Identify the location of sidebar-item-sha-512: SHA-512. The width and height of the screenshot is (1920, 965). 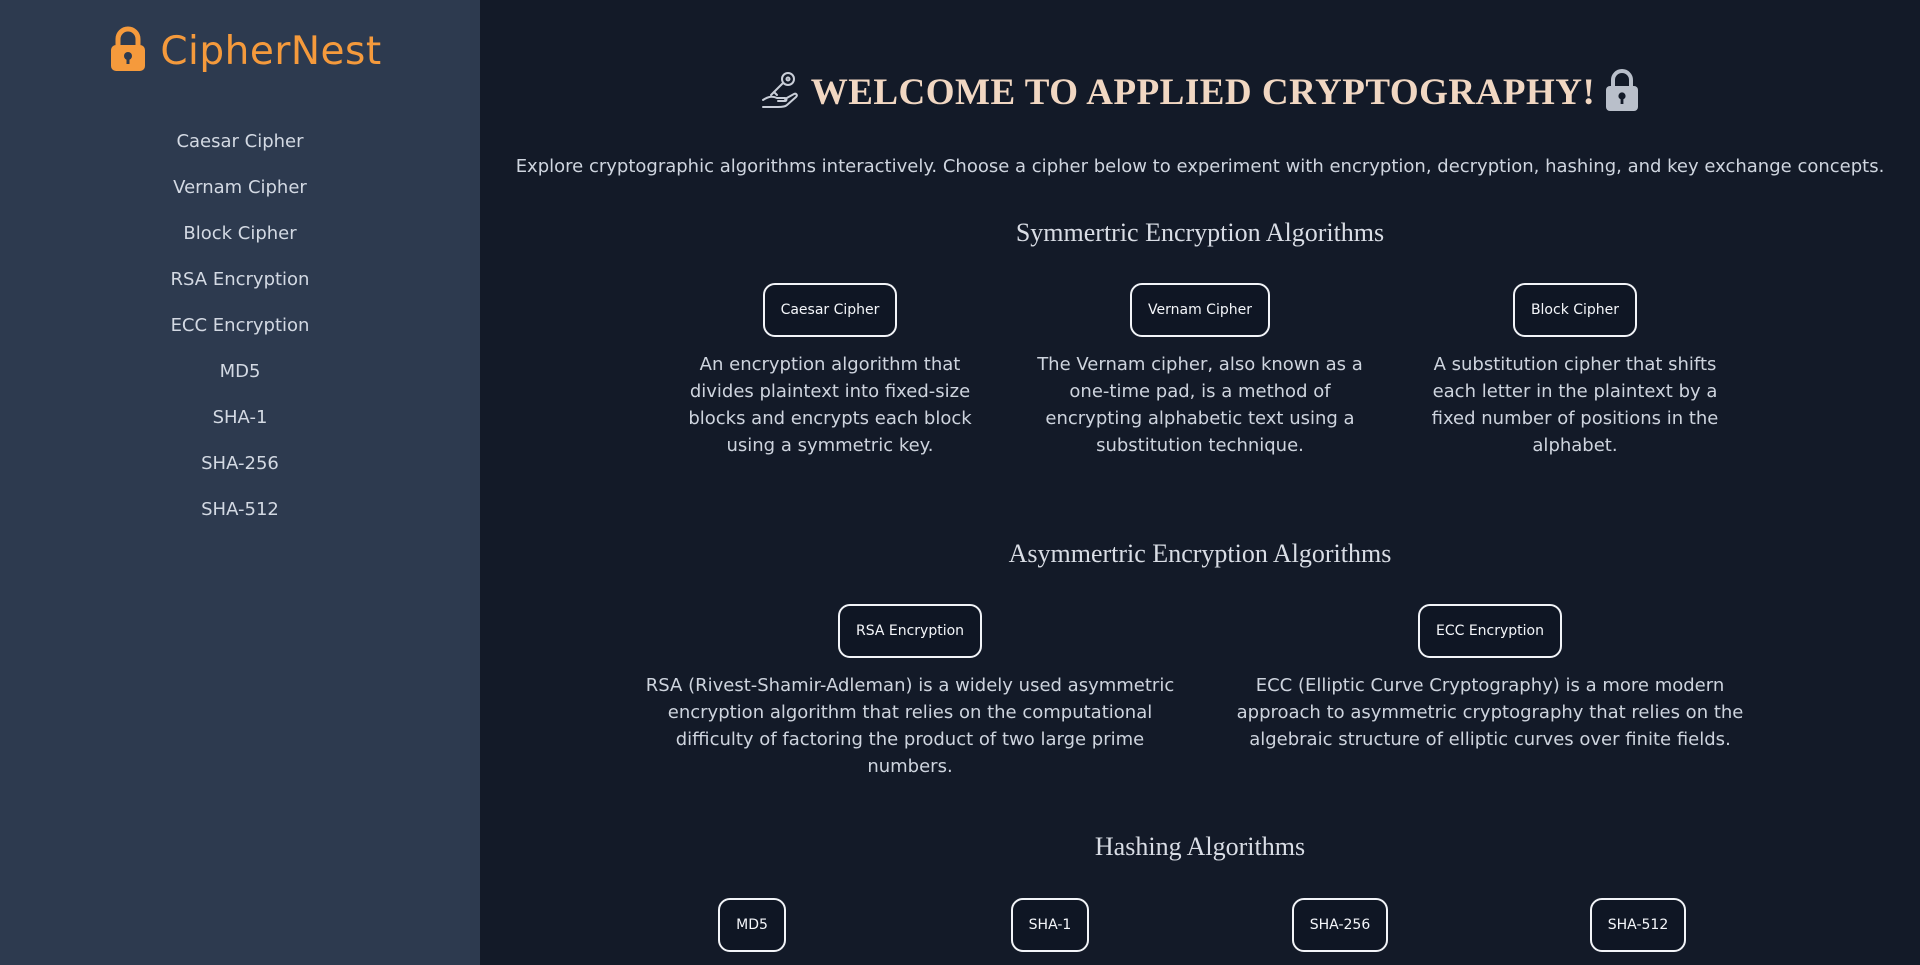
(240, 513).